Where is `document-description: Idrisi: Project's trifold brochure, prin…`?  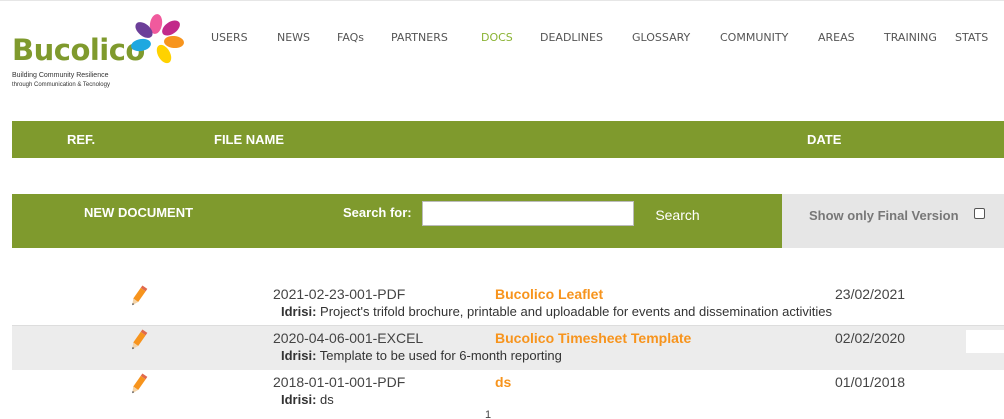
document-description: Idrisi: Project's trifold brochure, prin… is located at coordinates (556, 311).